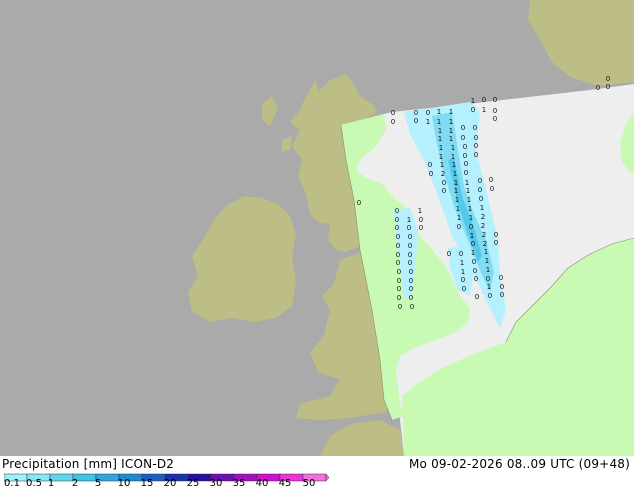  Describe the element at coordinates (147, 483) in the screenshot. I see `scale-tick-label: 15` at that location.